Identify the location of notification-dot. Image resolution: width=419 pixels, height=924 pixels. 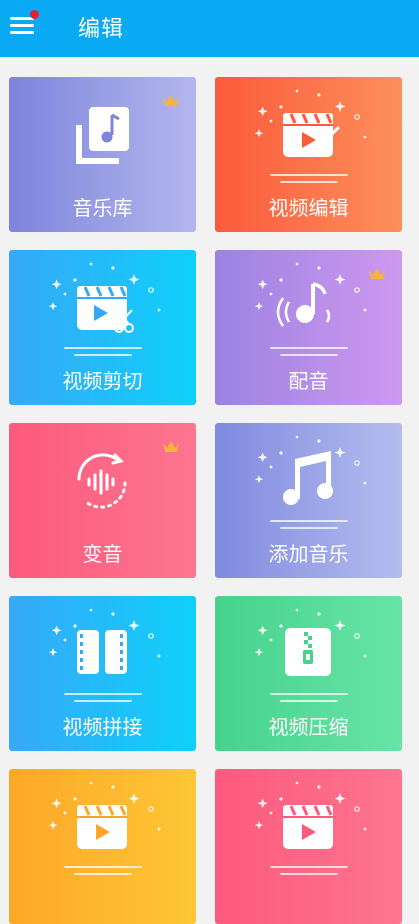
(34, 14).